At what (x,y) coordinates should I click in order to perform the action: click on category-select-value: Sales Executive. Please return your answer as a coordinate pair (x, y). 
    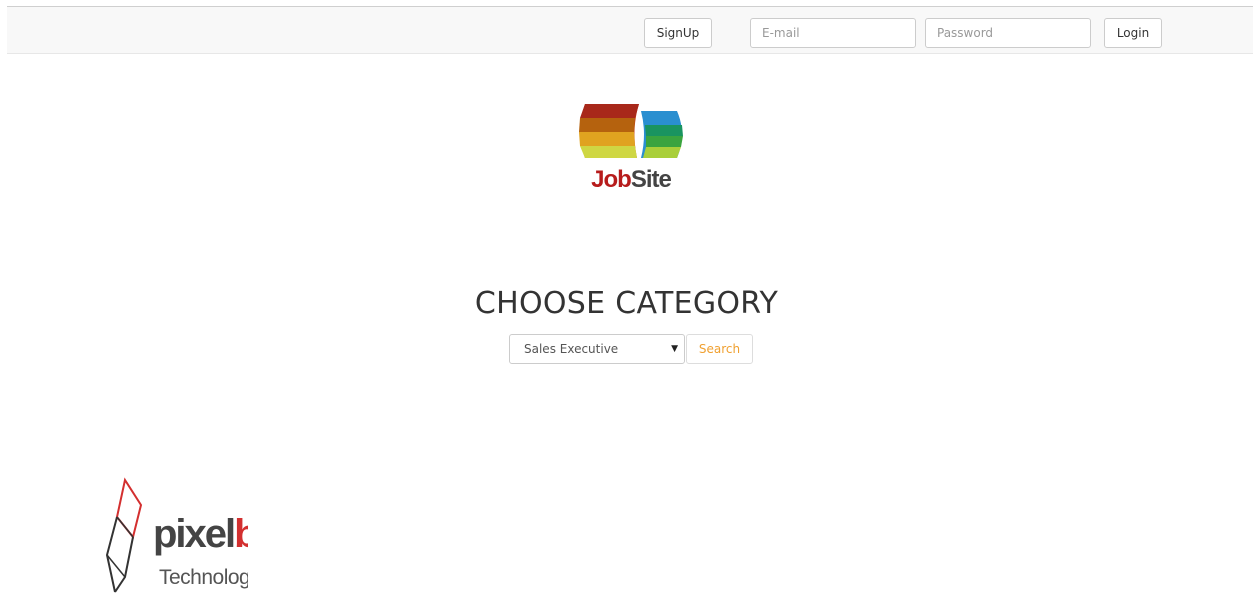
    Looking at the image, I should click on (571, 349).